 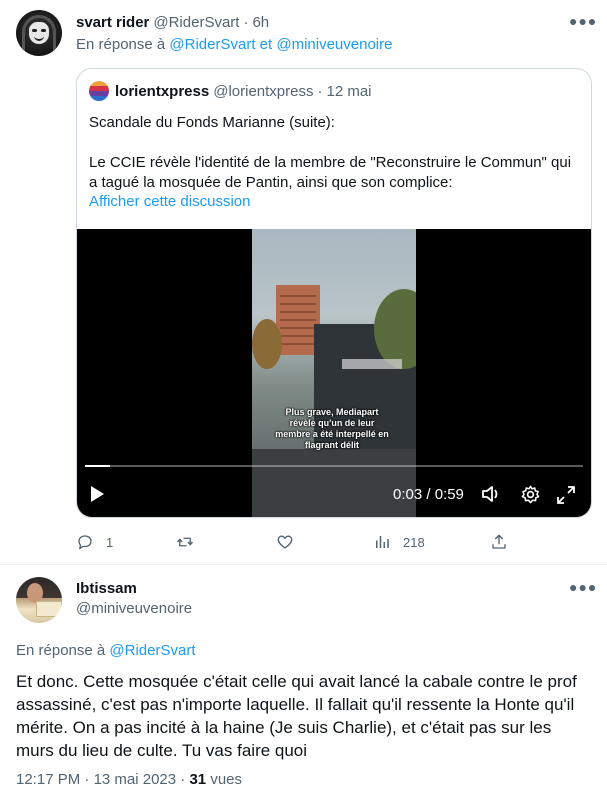 What do you see at coordinates (48, 779) in the screenshot?
I see `tweet-time: 12:17 PM` at bounding box center [48, 779].